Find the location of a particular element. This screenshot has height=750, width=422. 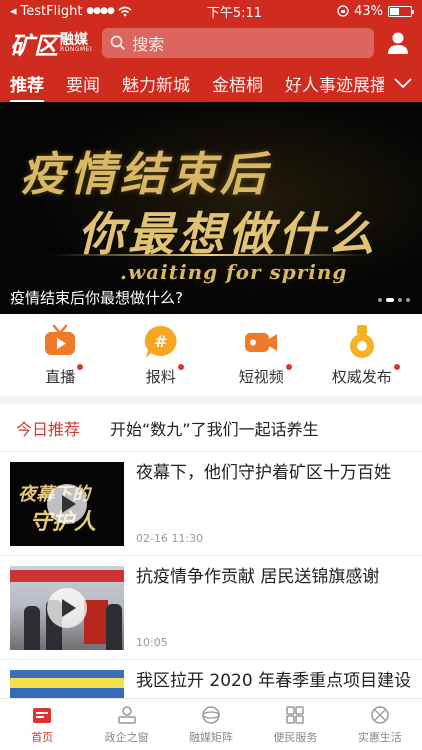

quick-entry-report-text: 报料 is located at coordinates (160, 376).